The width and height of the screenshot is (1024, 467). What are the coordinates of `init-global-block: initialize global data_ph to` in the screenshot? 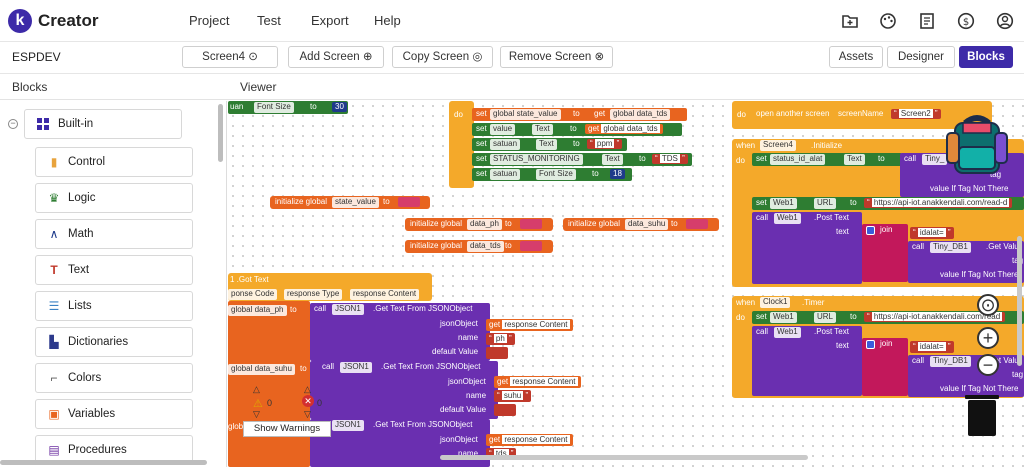 It's located at (479, 224).